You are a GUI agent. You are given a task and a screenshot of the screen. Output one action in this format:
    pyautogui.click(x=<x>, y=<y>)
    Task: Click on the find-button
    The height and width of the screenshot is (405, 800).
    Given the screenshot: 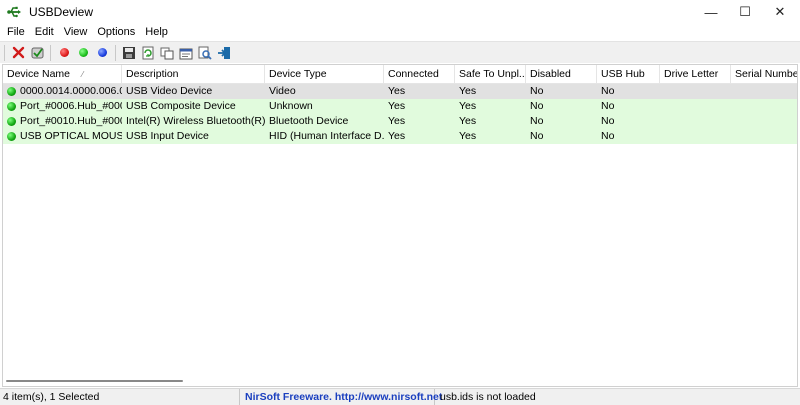 What is the action you would take?
    pyautogui.click(x=205, y=53)
    